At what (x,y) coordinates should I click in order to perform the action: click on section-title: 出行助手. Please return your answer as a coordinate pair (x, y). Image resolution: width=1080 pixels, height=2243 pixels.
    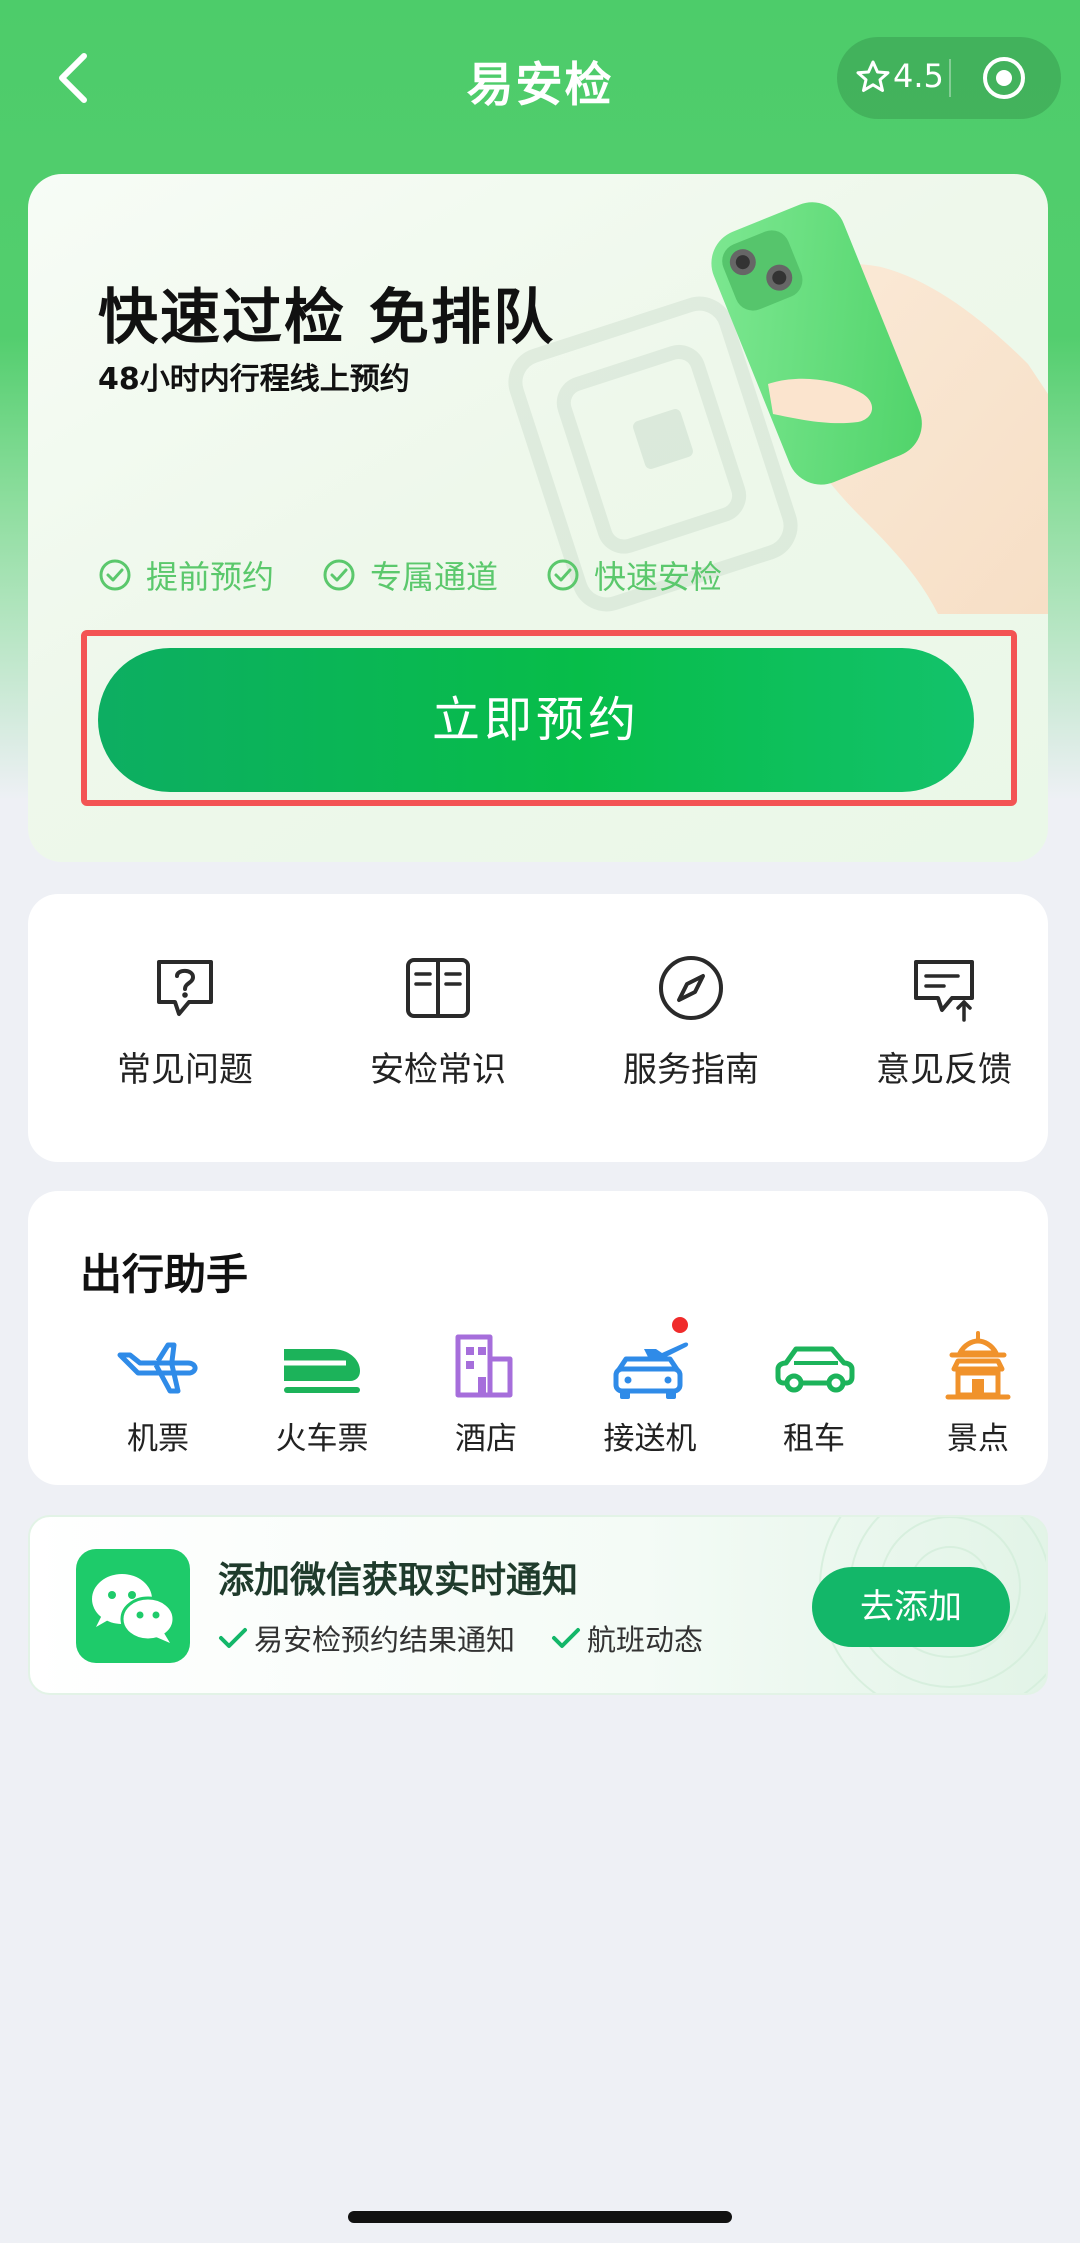
    Looking at the image, I should click on (164, 1274).